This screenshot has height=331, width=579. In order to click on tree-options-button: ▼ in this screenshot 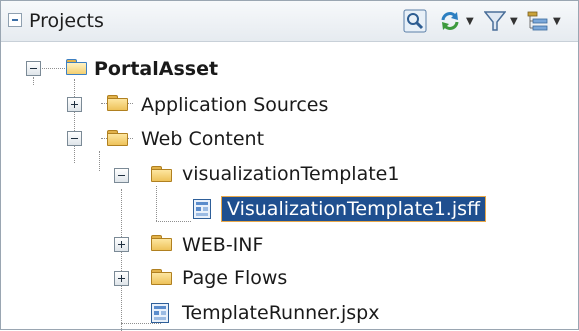, I will do `click(544, 21)`.